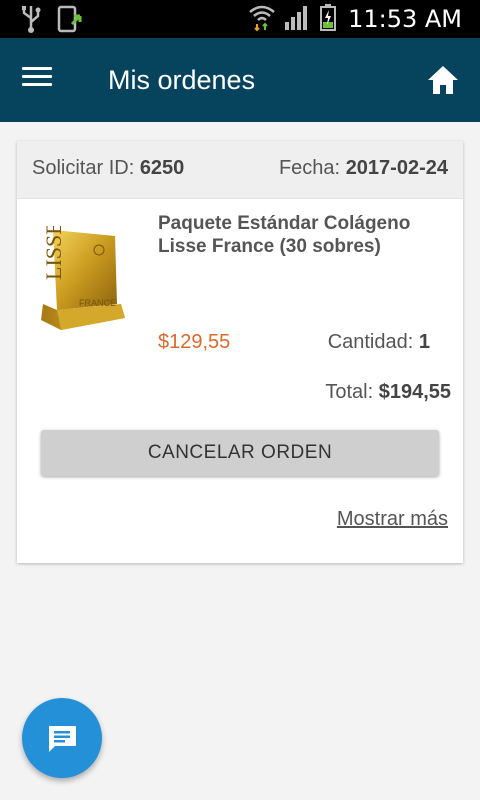 The width and height of the screenshot is (480, 800). What do you see at coordinates (97, 303) in the screenshot?
I see `product-image-country: FRANCE` at bounding box center [97, 303].